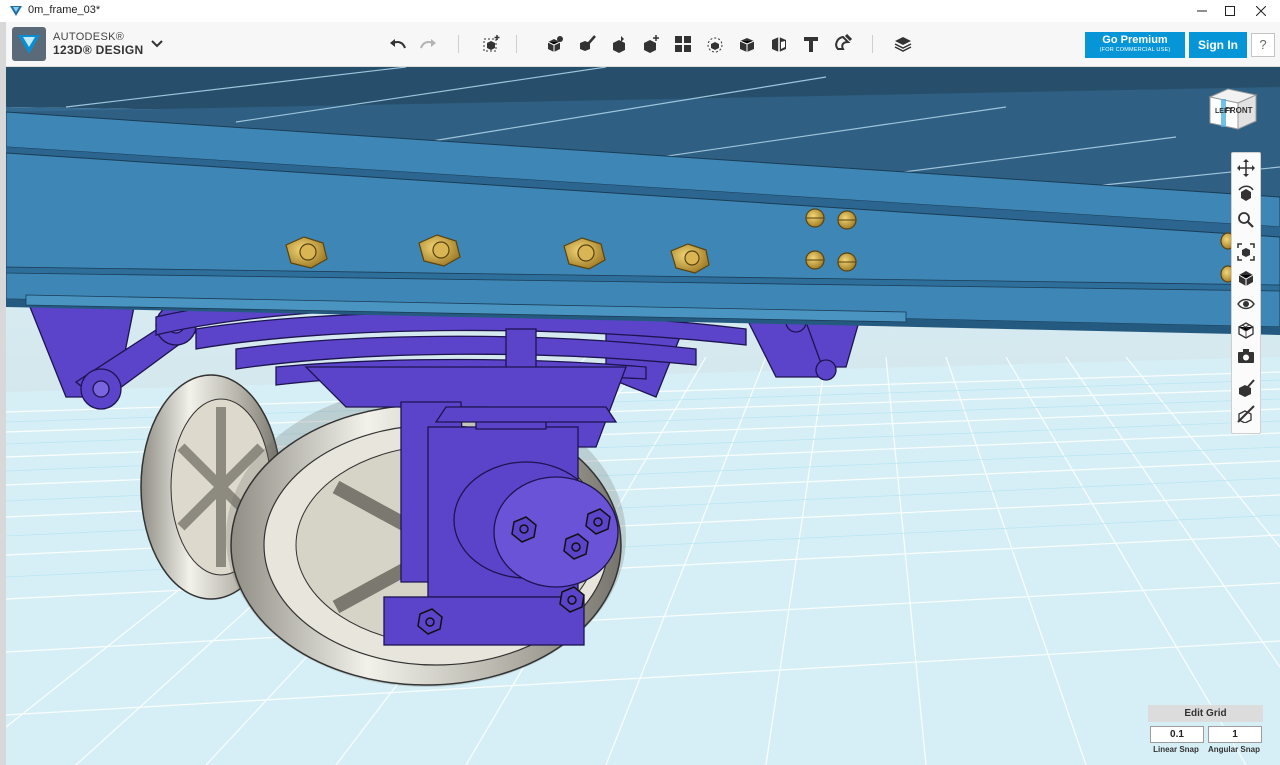 This screenshot has height=765, width=1280. Describe the element at coordinates (1205, 713) in the screenshot. I see `edit-grid-button: Edit Grid` at that location.